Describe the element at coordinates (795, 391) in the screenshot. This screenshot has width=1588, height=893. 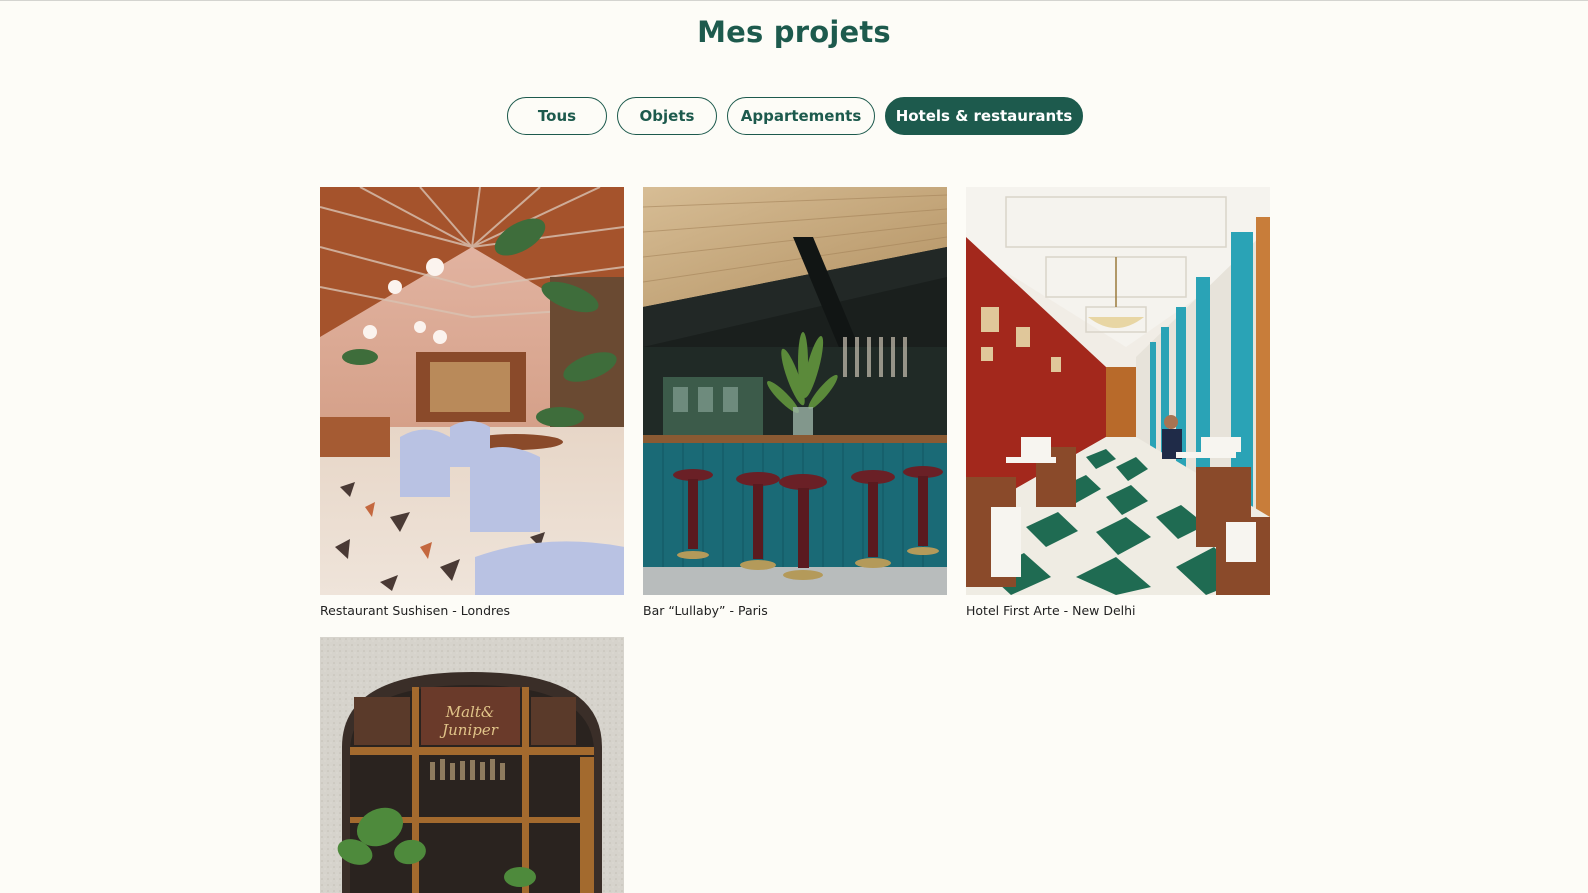
I see `project-photo-lullaby` at that location.